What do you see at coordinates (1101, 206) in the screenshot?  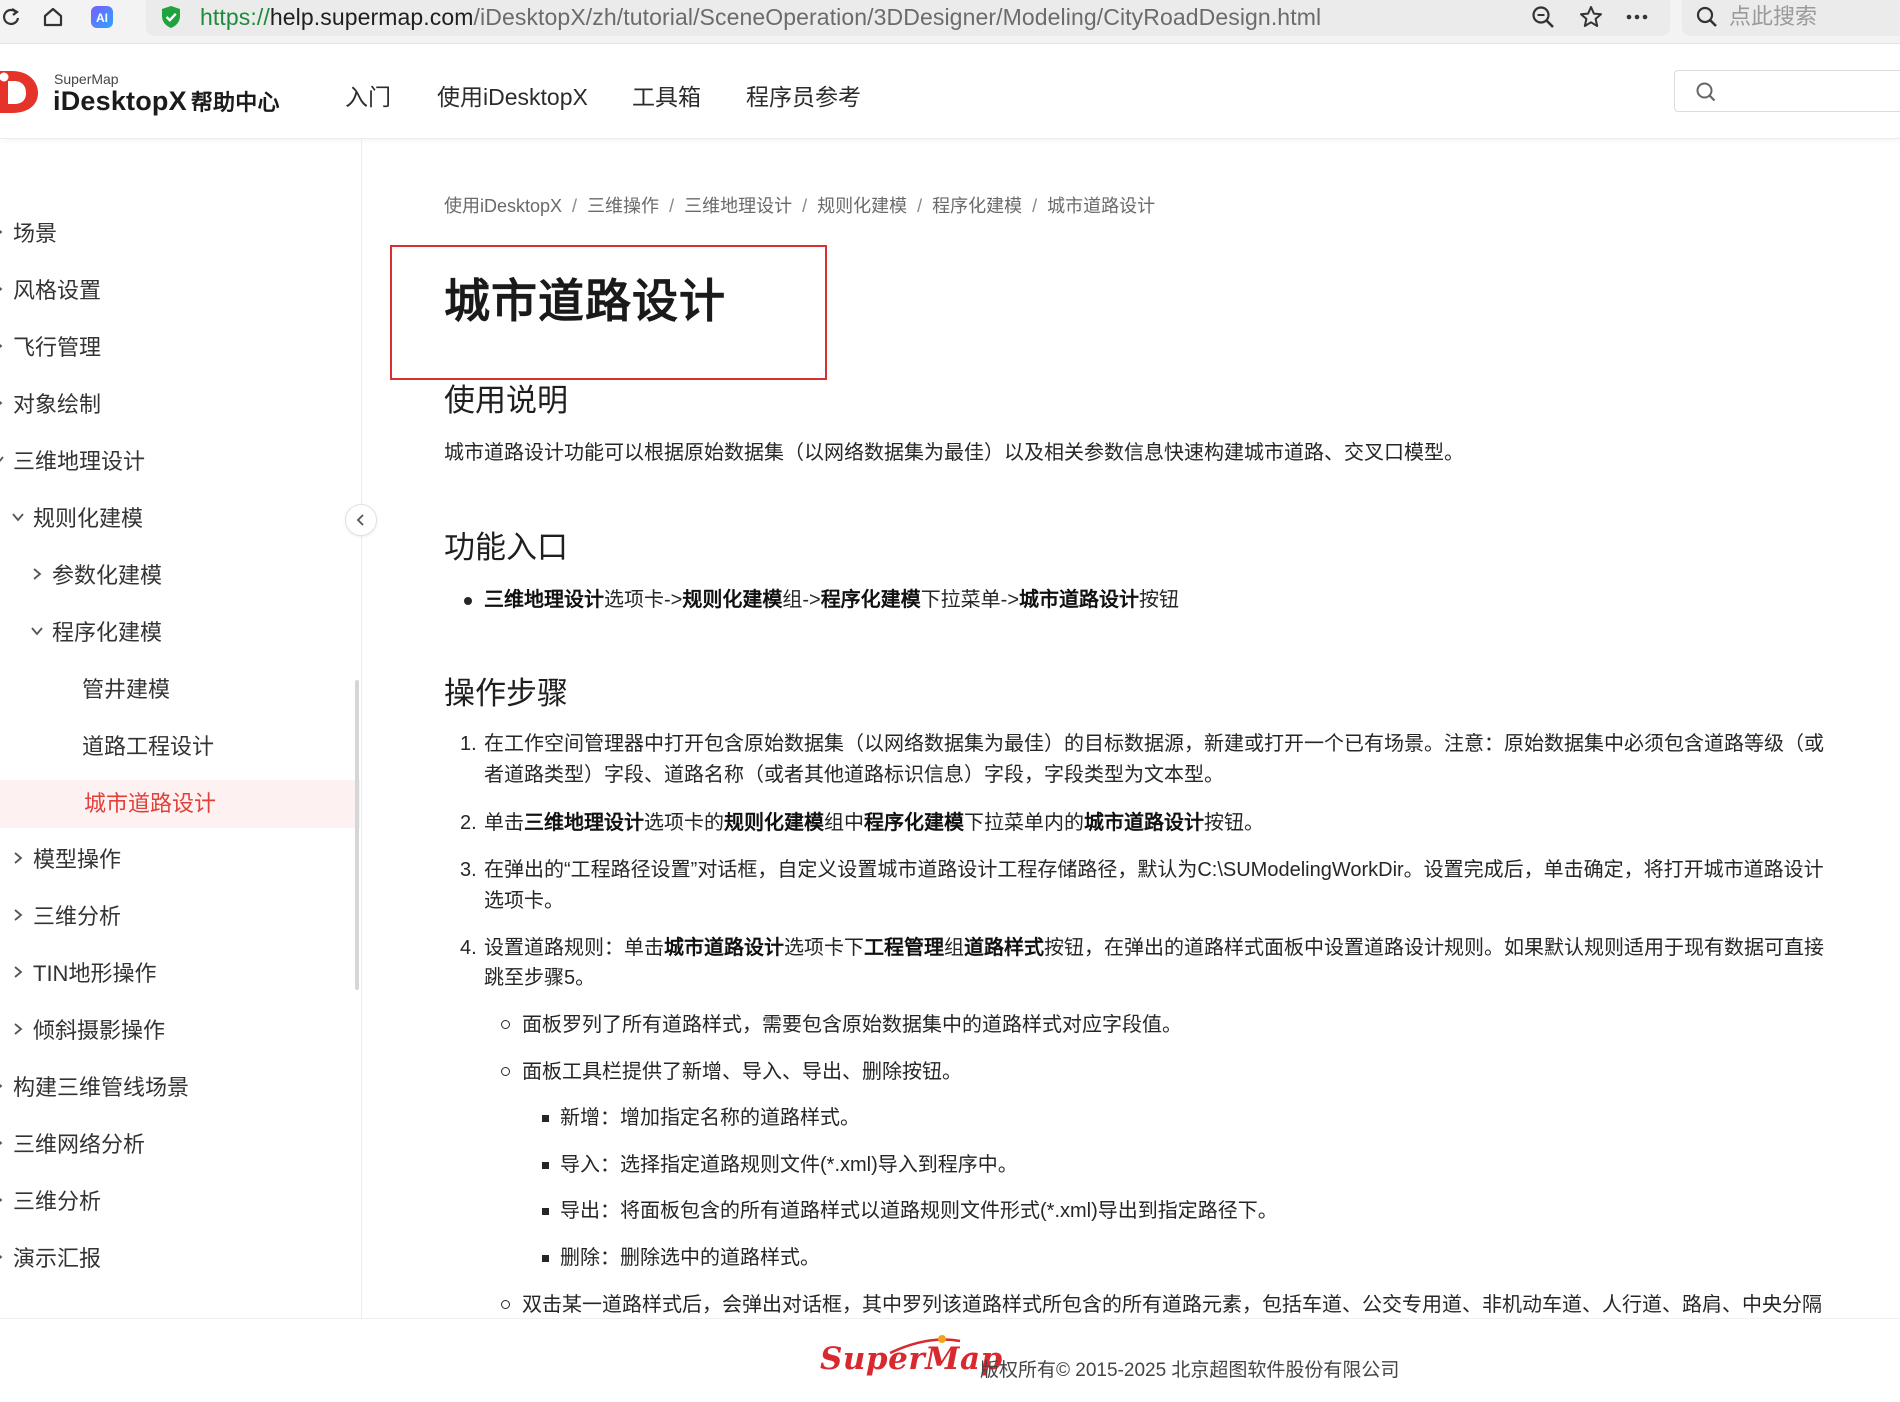 I see `breadcrumb-item-current: 城市道路设计` at bounding box center [1101, 206].